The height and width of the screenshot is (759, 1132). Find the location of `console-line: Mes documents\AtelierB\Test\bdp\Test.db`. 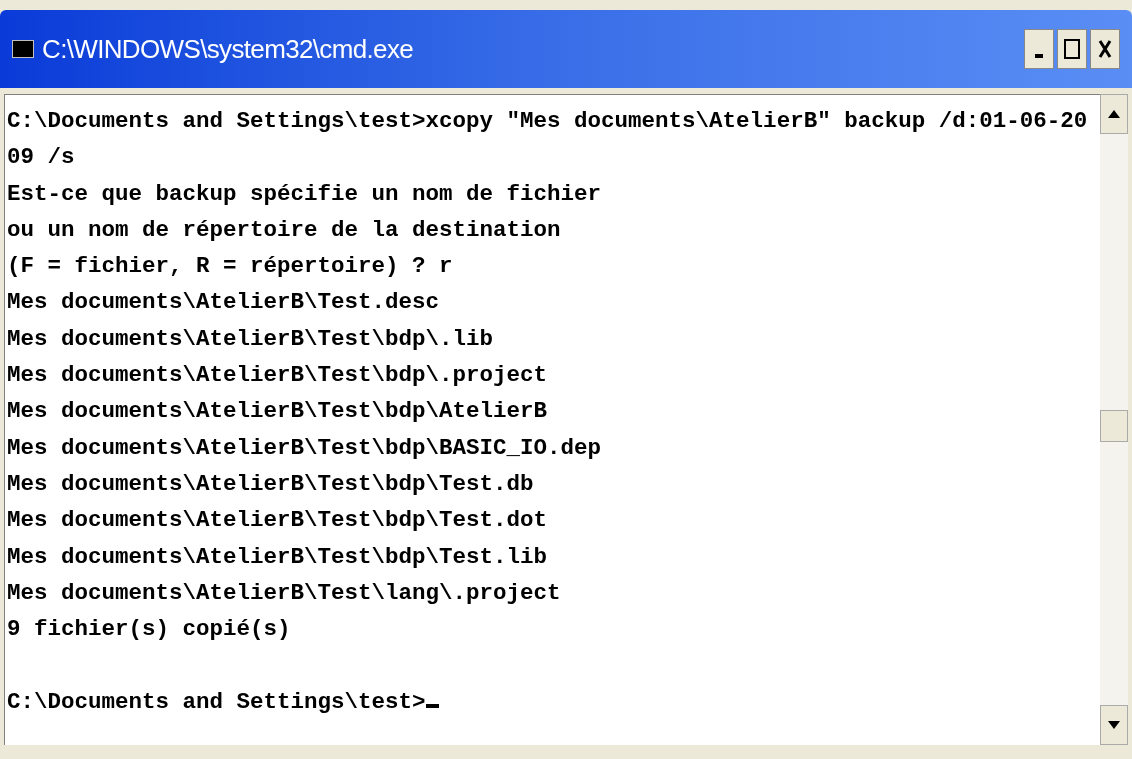

console-line: Mes documents\AtelierB\Test\bdp\Test.db is located at coordinates (270, 484).